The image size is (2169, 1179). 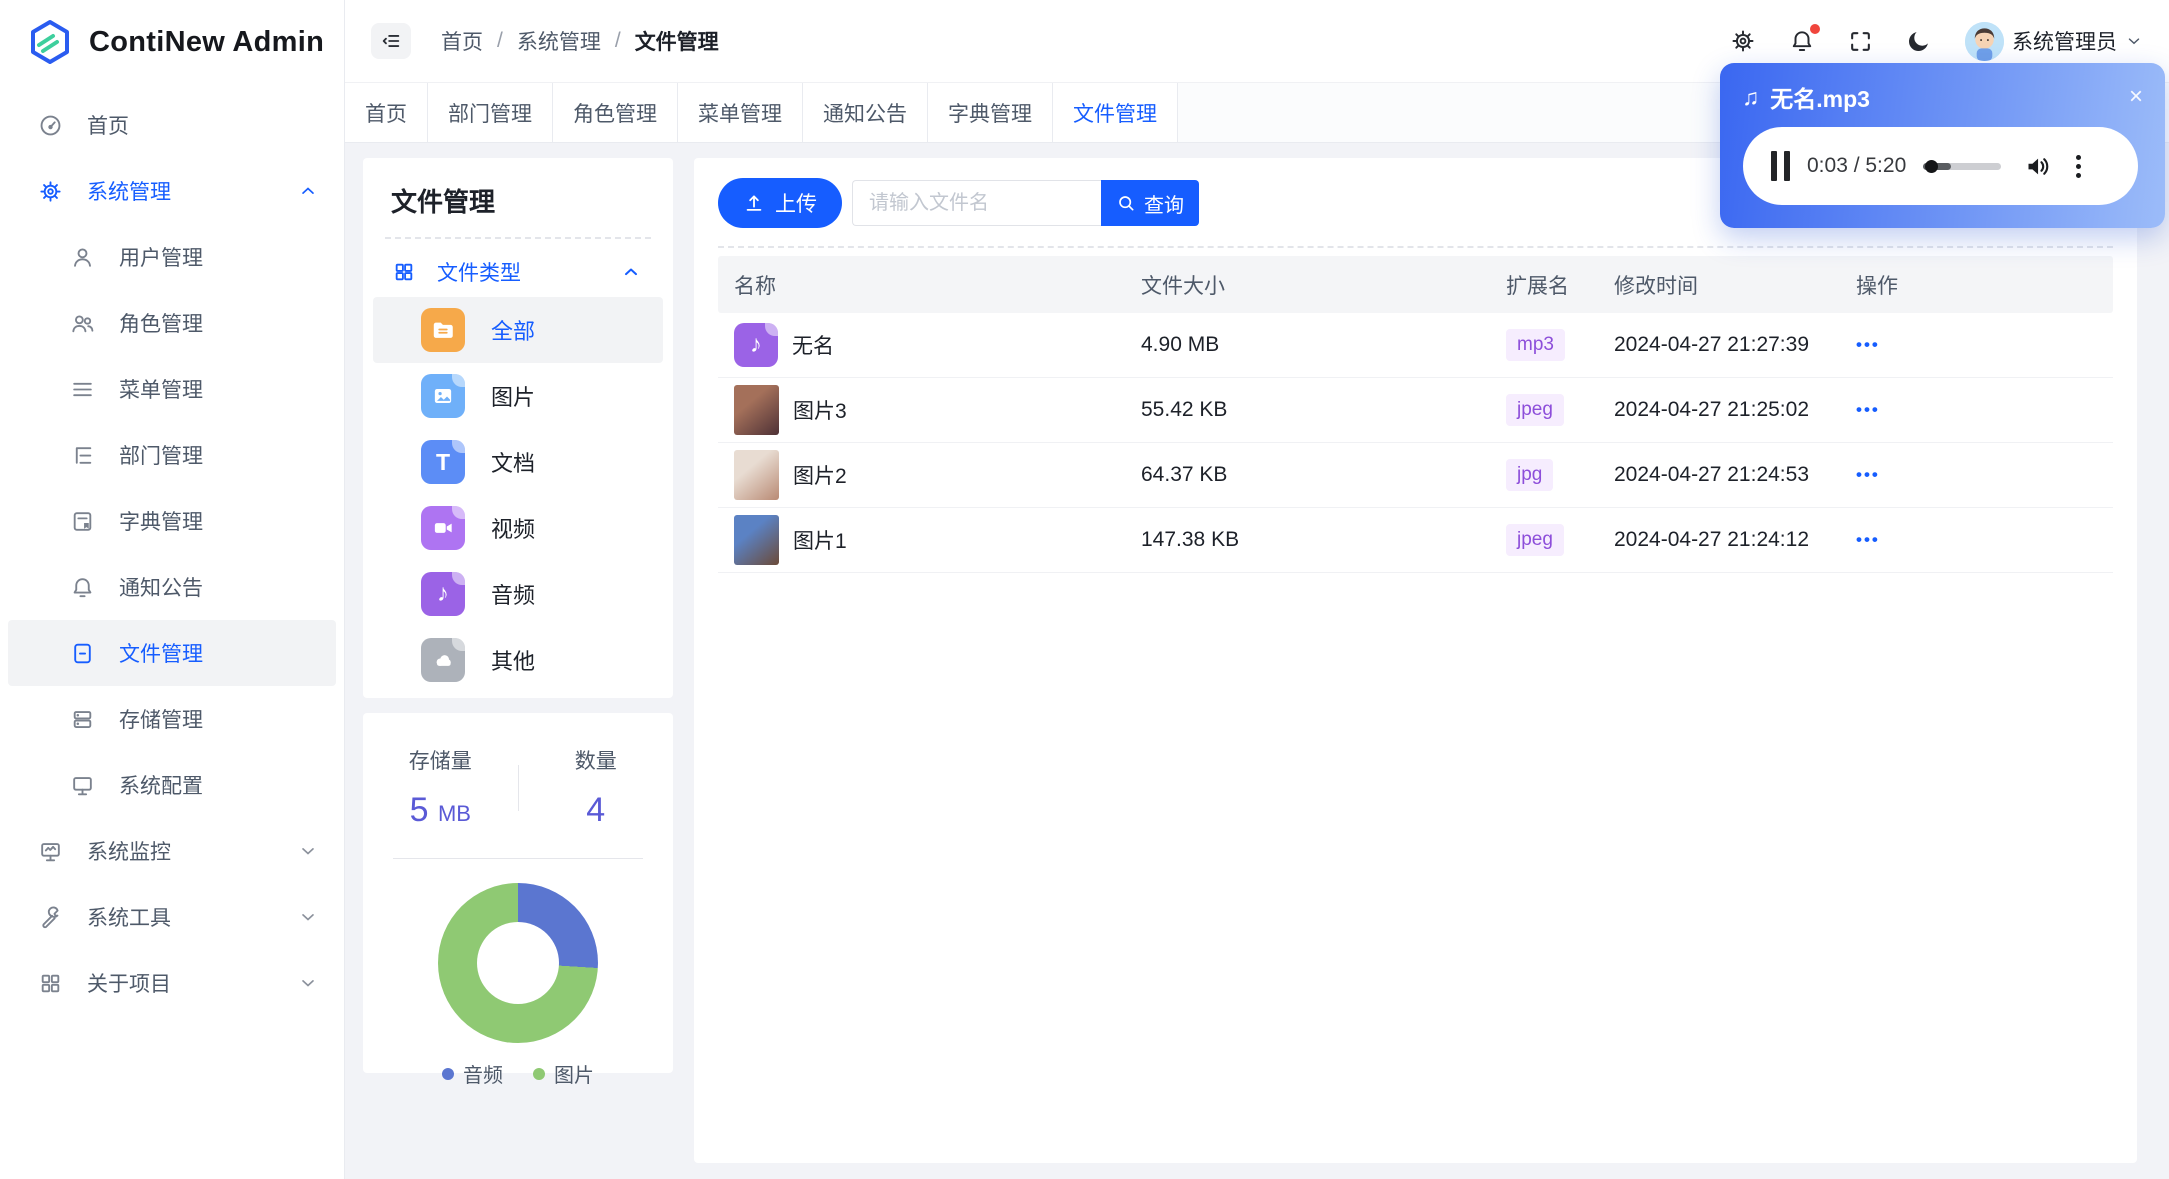 I want to click on file-name: 图片3, so click(x=820, y=410).